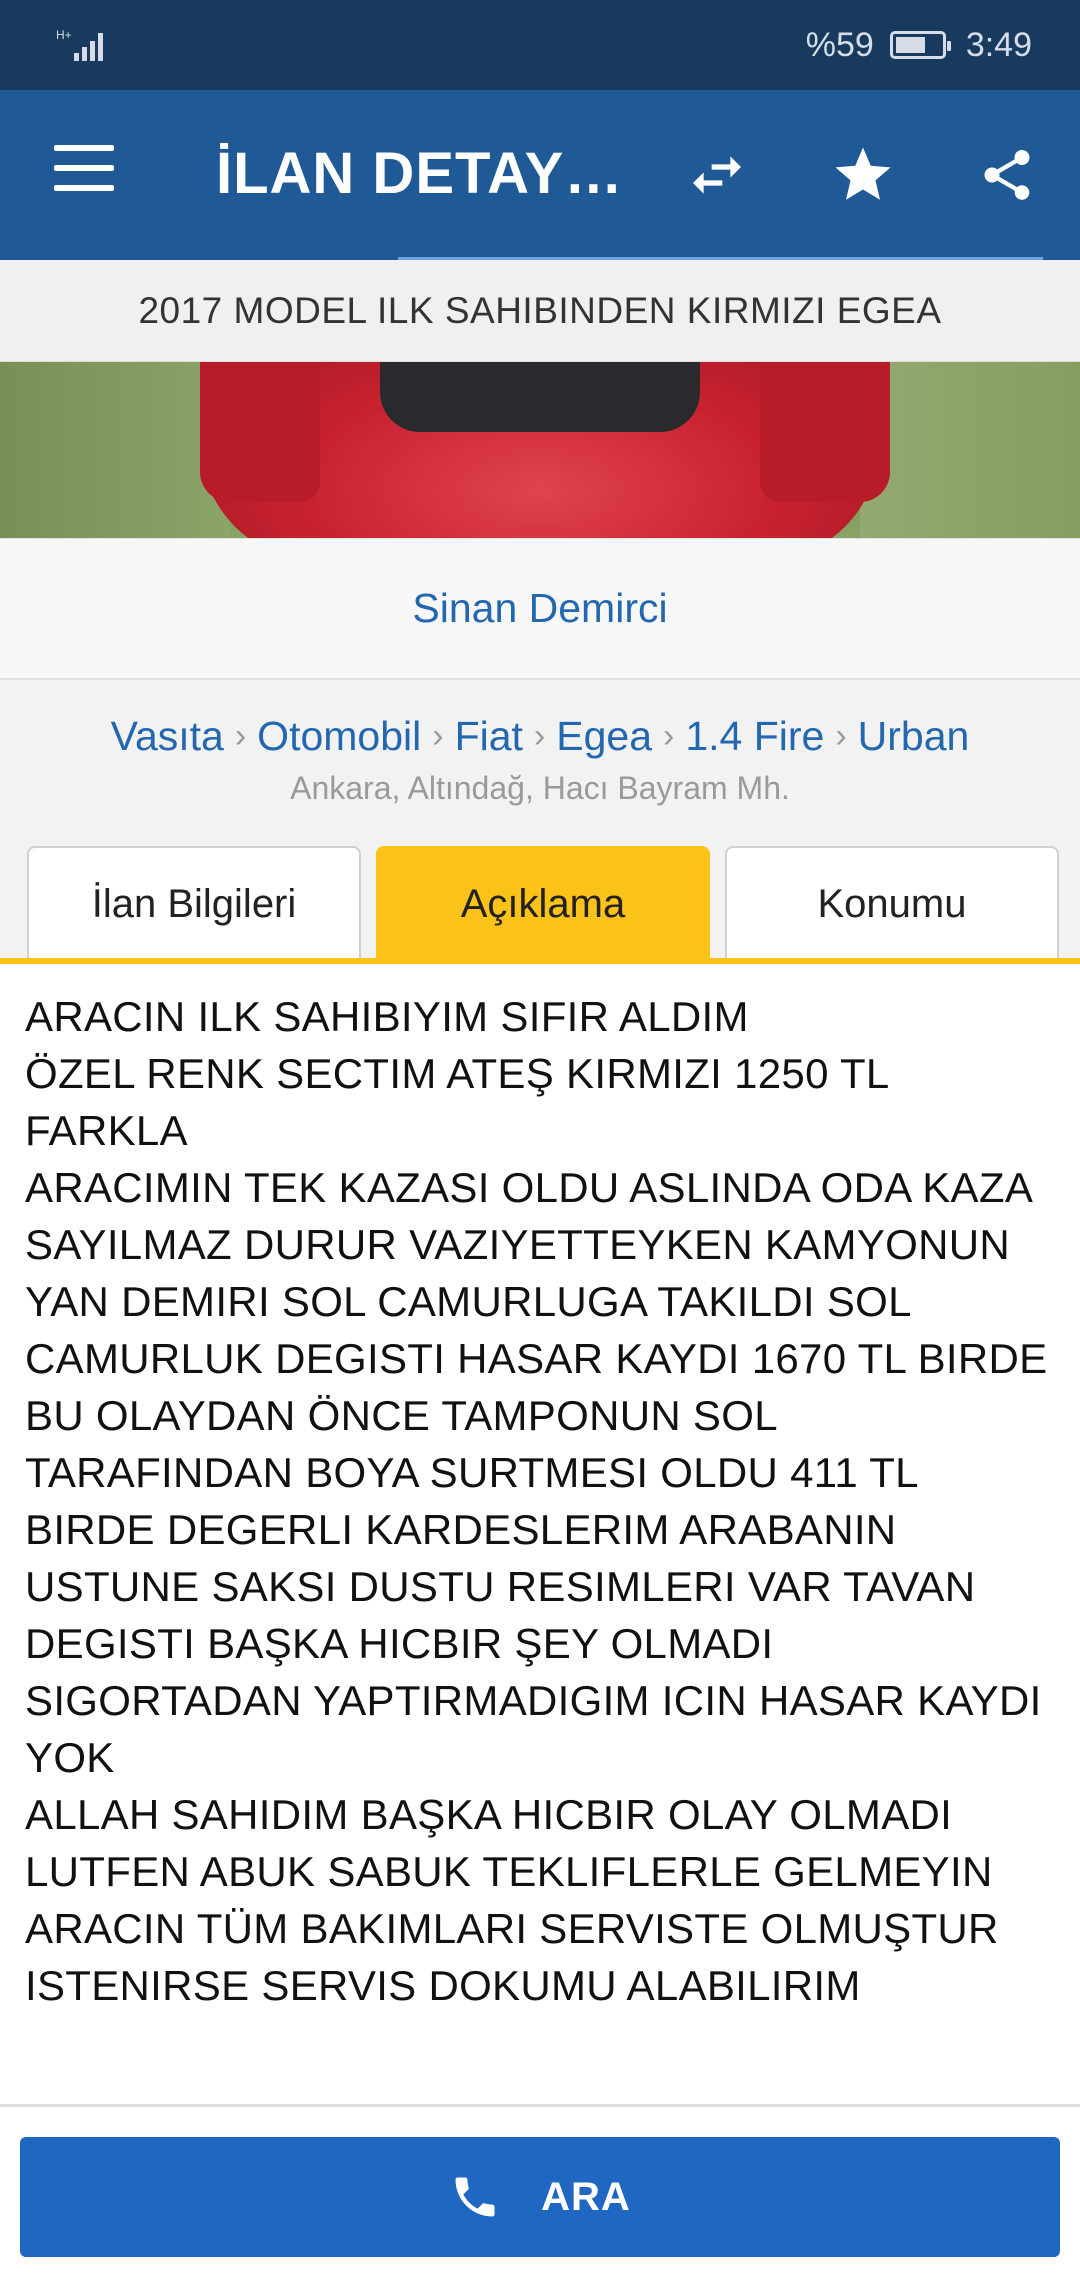  Describe the element at coordinates (387, 1016) in the screenshot. I see `description-line: ARACIN ILK SAHIBIYIM SIFIR ALDIM` at that location.